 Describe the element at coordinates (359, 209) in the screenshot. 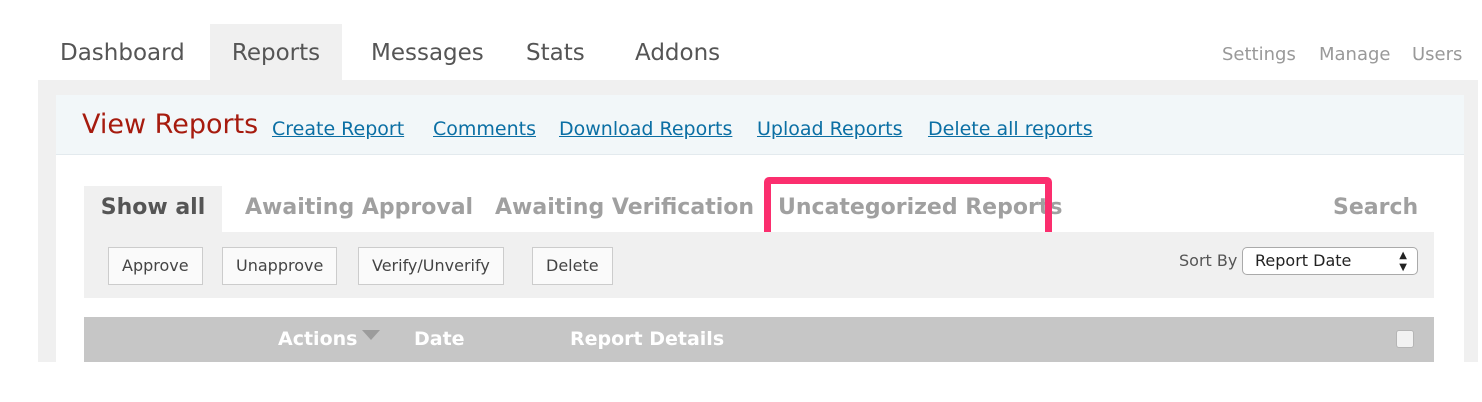

I see `filter-tab-awaiting-approval: Awaiting Approval` at that location.